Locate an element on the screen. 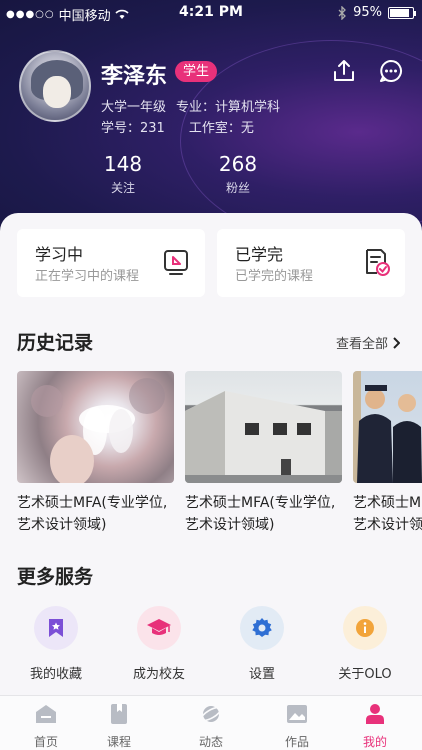  share-icon is located at coordinates (344, 71).